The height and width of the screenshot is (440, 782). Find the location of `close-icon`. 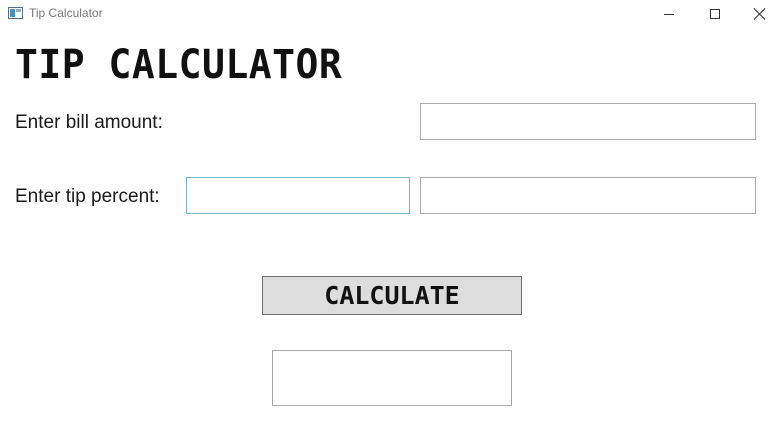

close-icon is located at coordinates (760, 14).